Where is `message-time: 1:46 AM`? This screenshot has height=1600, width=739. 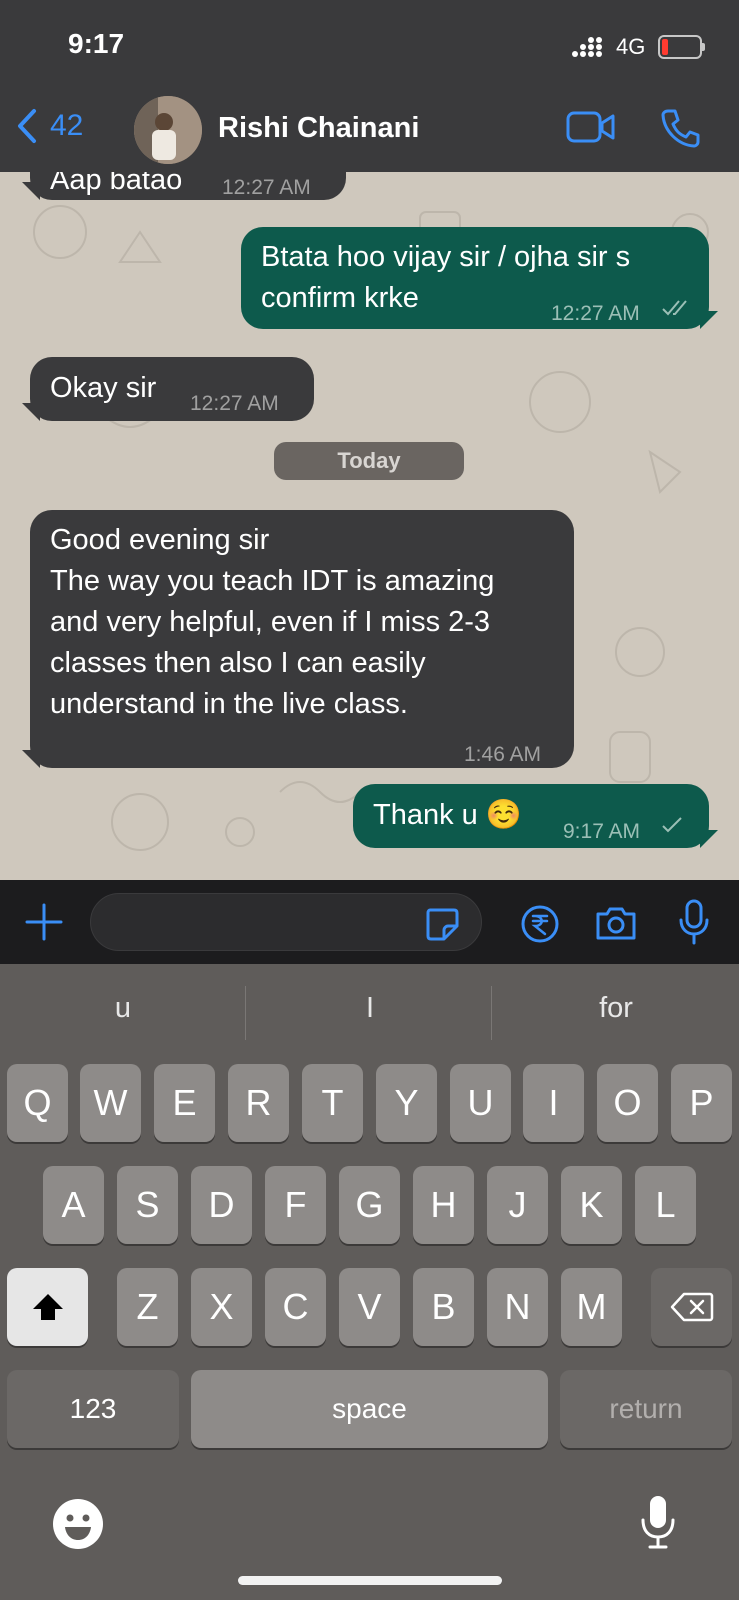
message-time: 1:46 AM is located at coordinates (503, 754).